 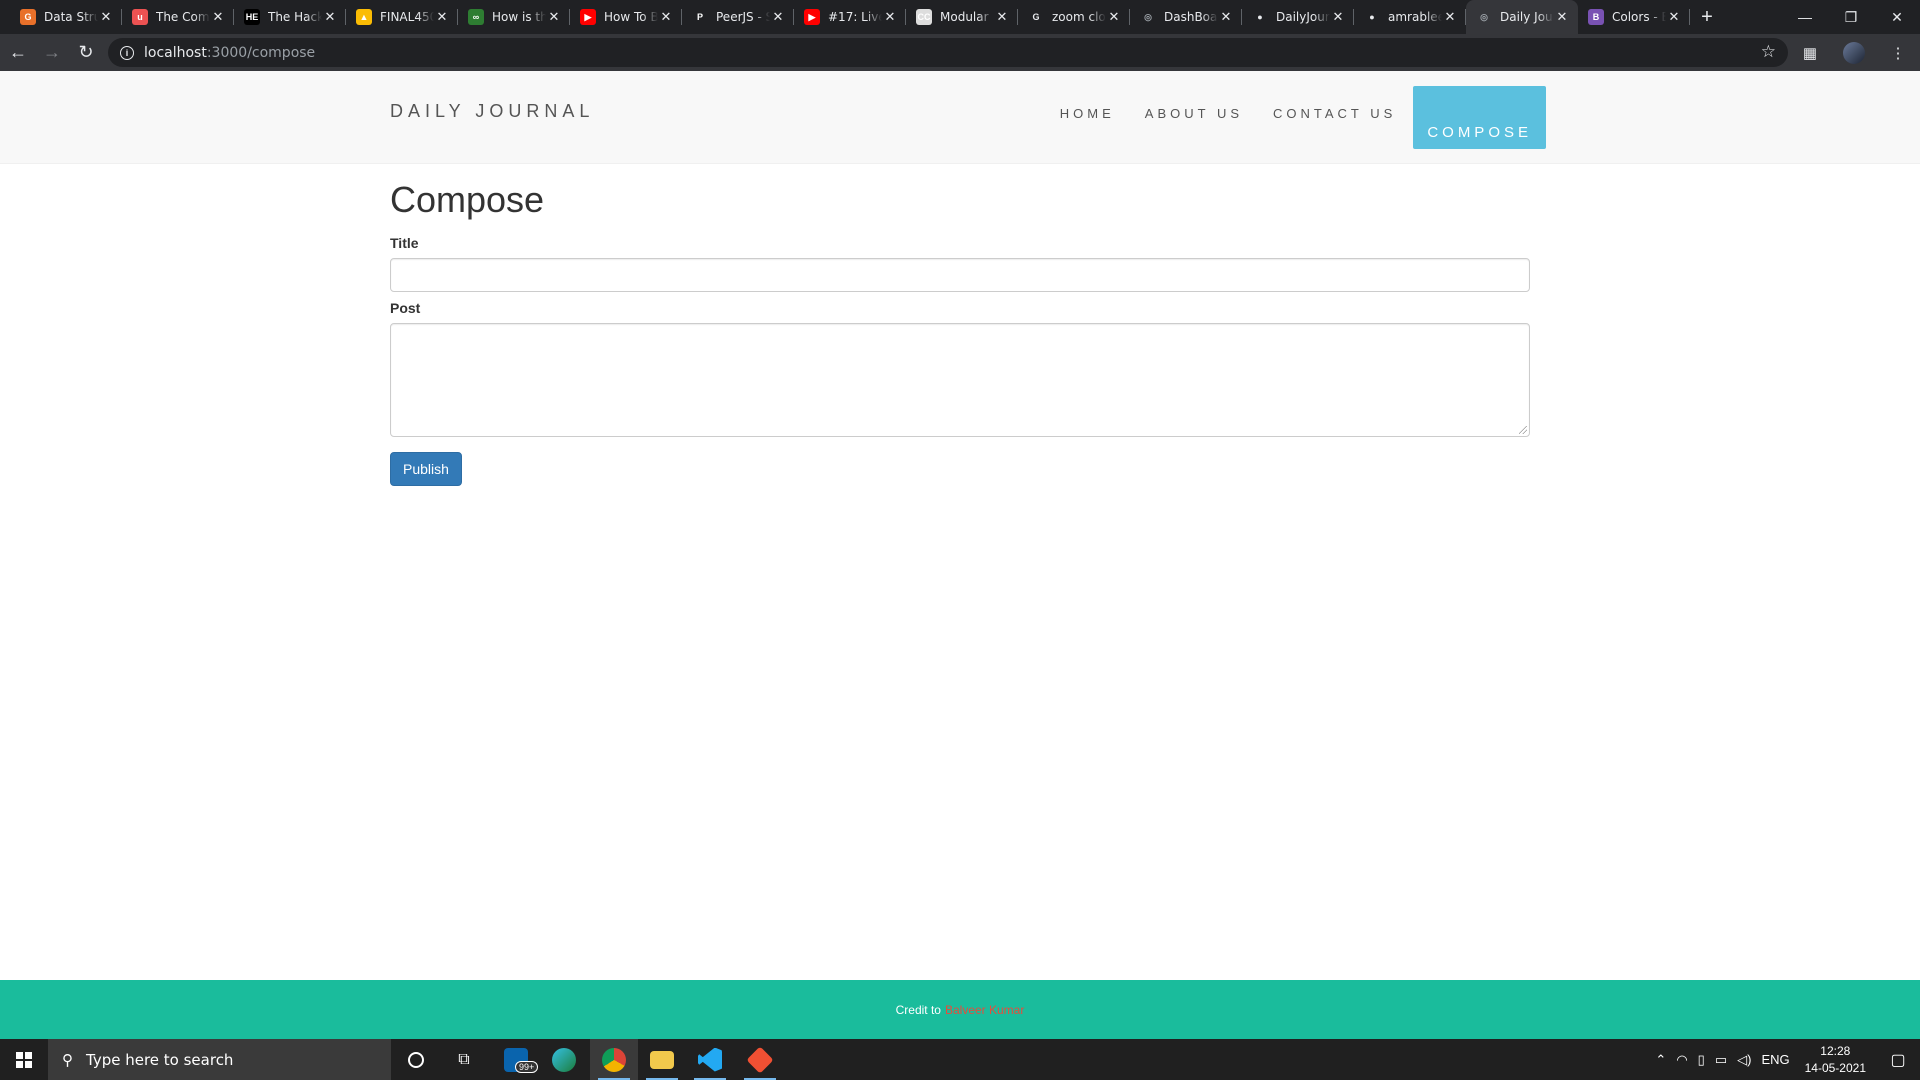 I want to click on browser-tab-title: zoom clone, so click(x=1079, y=17).